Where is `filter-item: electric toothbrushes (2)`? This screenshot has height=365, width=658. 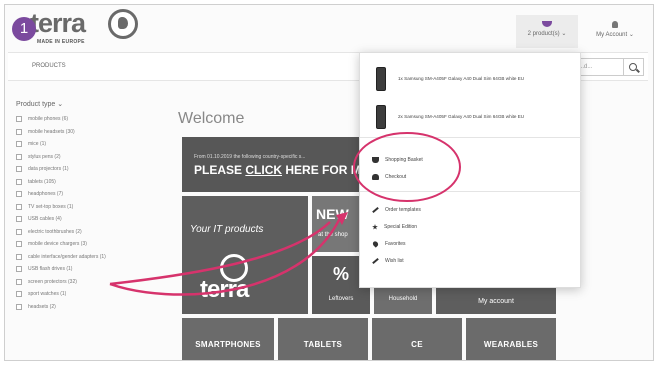
filter-item: electric toothbrushes (2) is located at coordinates (76, 232).